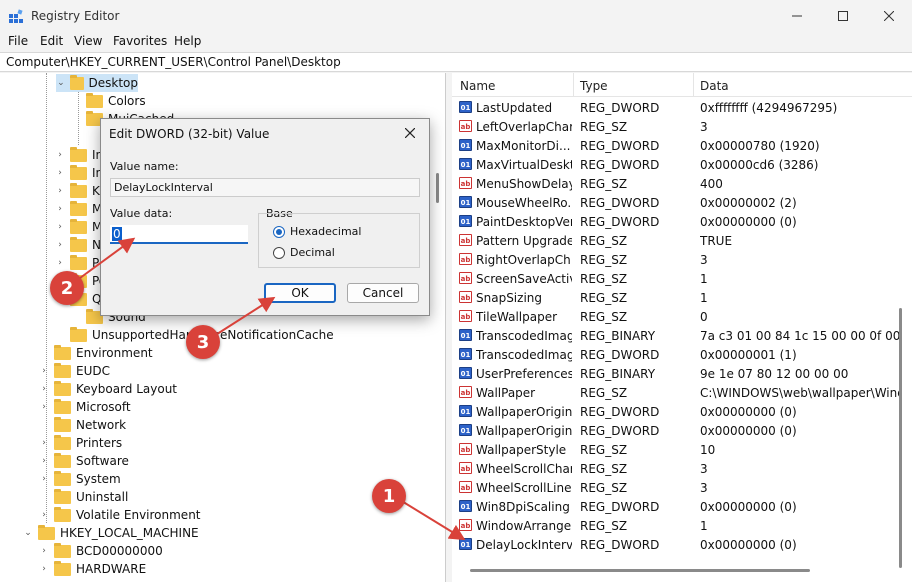  I want to click on value-row: ab RightOverlapCh... REG_SZ 3, so click(672, 259).